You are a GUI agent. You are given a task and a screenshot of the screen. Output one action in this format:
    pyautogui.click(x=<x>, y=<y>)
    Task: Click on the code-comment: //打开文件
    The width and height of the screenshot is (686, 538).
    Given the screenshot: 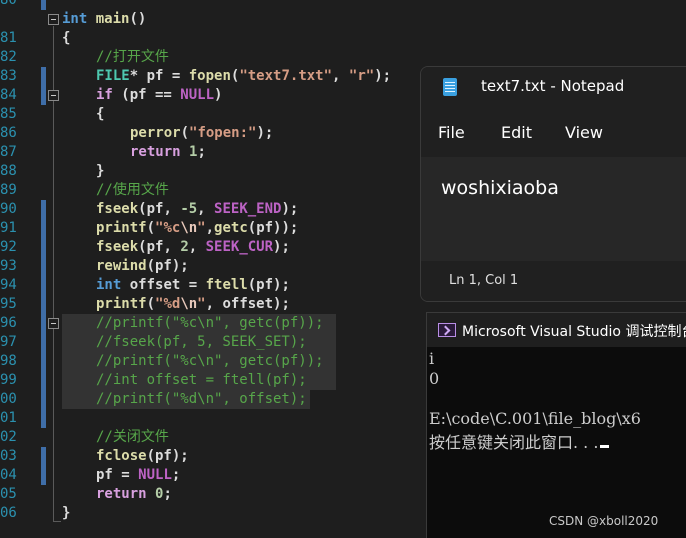 What is the action you would take?
    pyautogui.click(x=132, y=57)
    